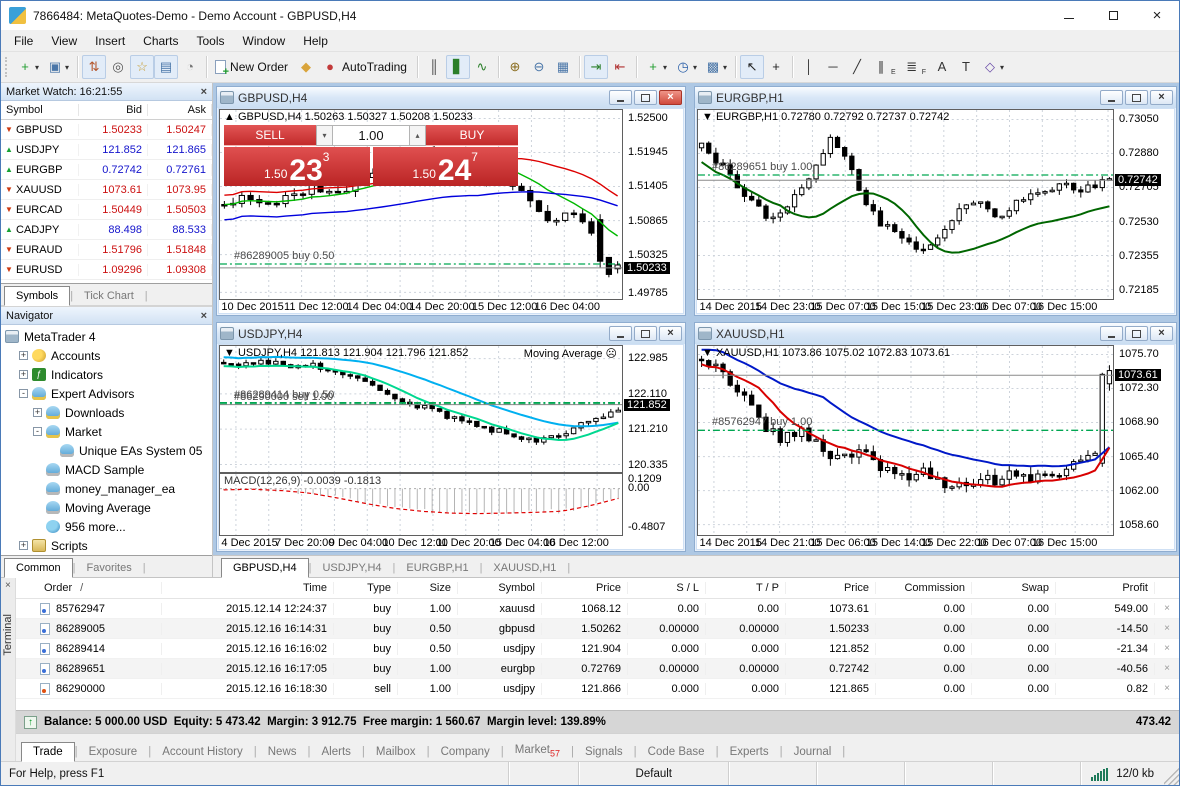 Image resolution: width=1180 pixels, height=786 pixels. What do you see at coordinates (108, 568) in the screenshot?
I see `navigator-tab-favorites: Favorites` at bounding box center [108, 568].